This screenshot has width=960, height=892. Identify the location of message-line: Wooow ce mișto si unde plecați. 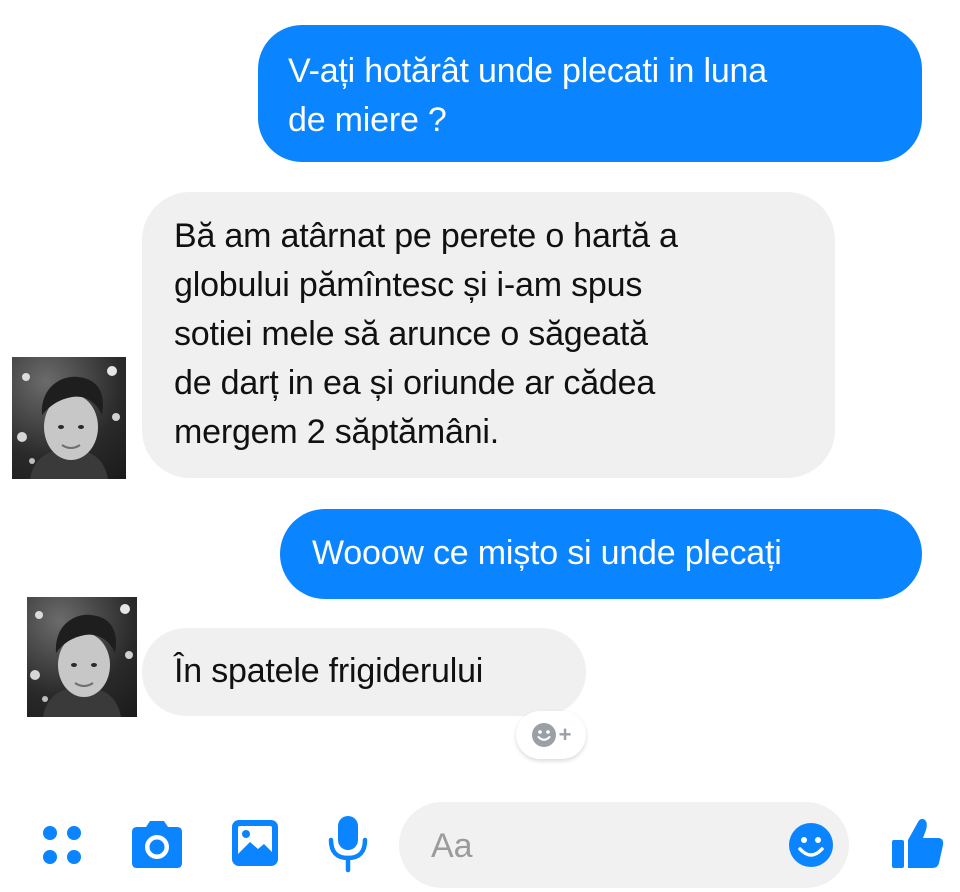
(547, 553).